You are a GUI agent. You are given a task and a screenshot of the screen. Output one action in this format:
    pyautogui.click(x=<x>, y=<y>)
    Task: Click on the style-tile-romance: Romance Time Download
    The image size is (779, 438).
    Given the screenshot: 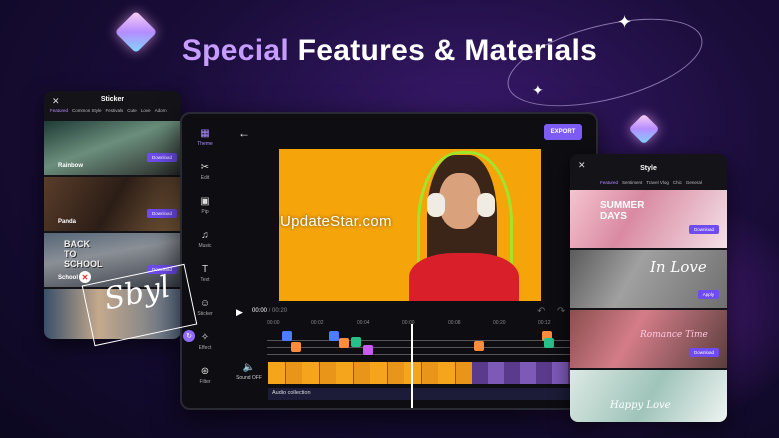 What is the action you would take?
    pyautogui.click(x=648, y=339)
    